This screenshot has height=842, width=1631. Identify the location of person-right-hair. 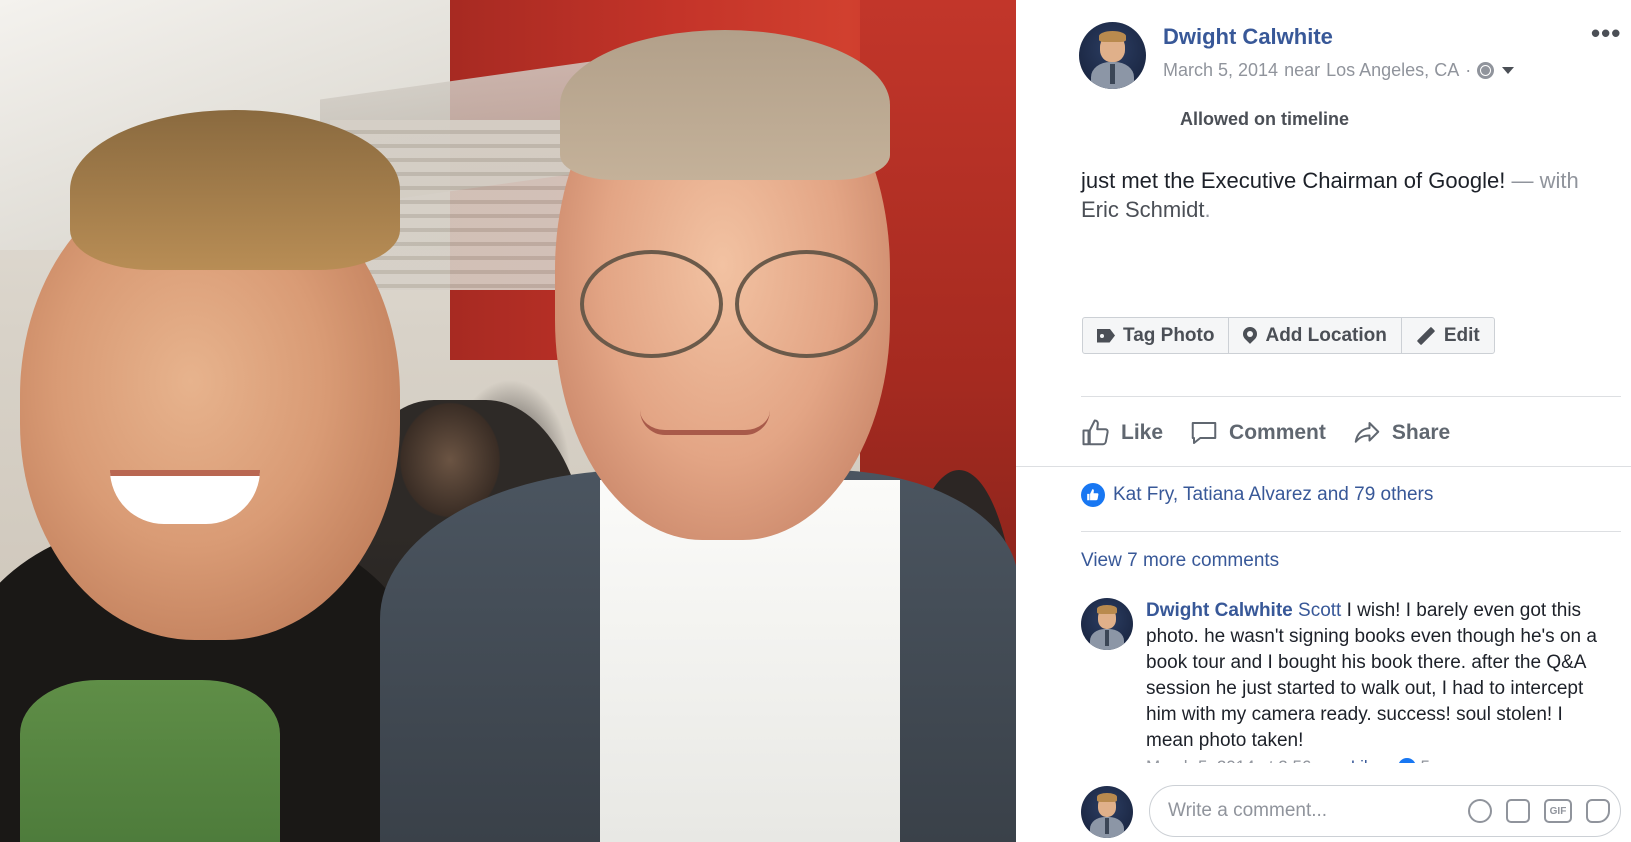
(725, 105).